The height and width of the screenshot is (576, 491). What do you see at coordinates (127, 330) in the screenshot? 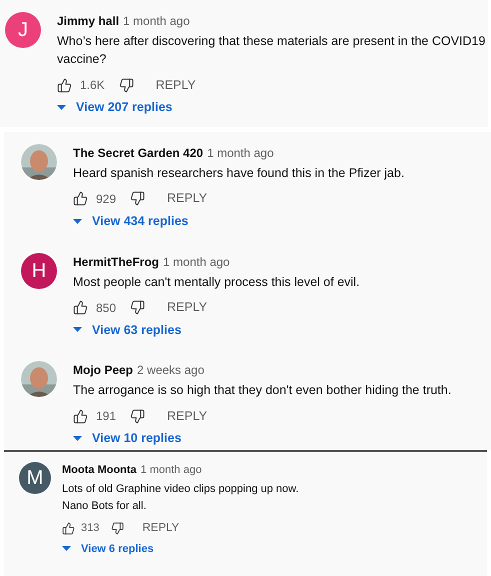
I see `view-replies-button: View 63 replies` at bounding box center [127, 330].